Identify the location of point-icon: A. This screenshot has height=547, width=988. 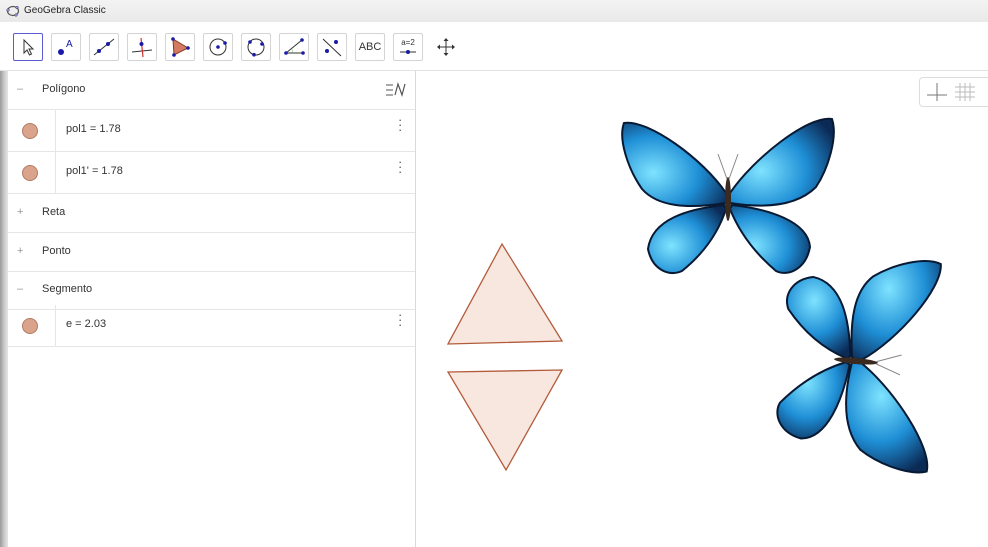
(65, 47).